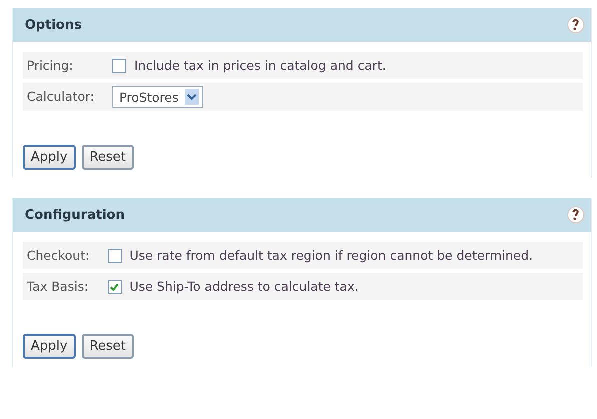  Describe the element at coordinates (58, 286) in the screenshot. I see `field-label: Tax Basis:` at that location.